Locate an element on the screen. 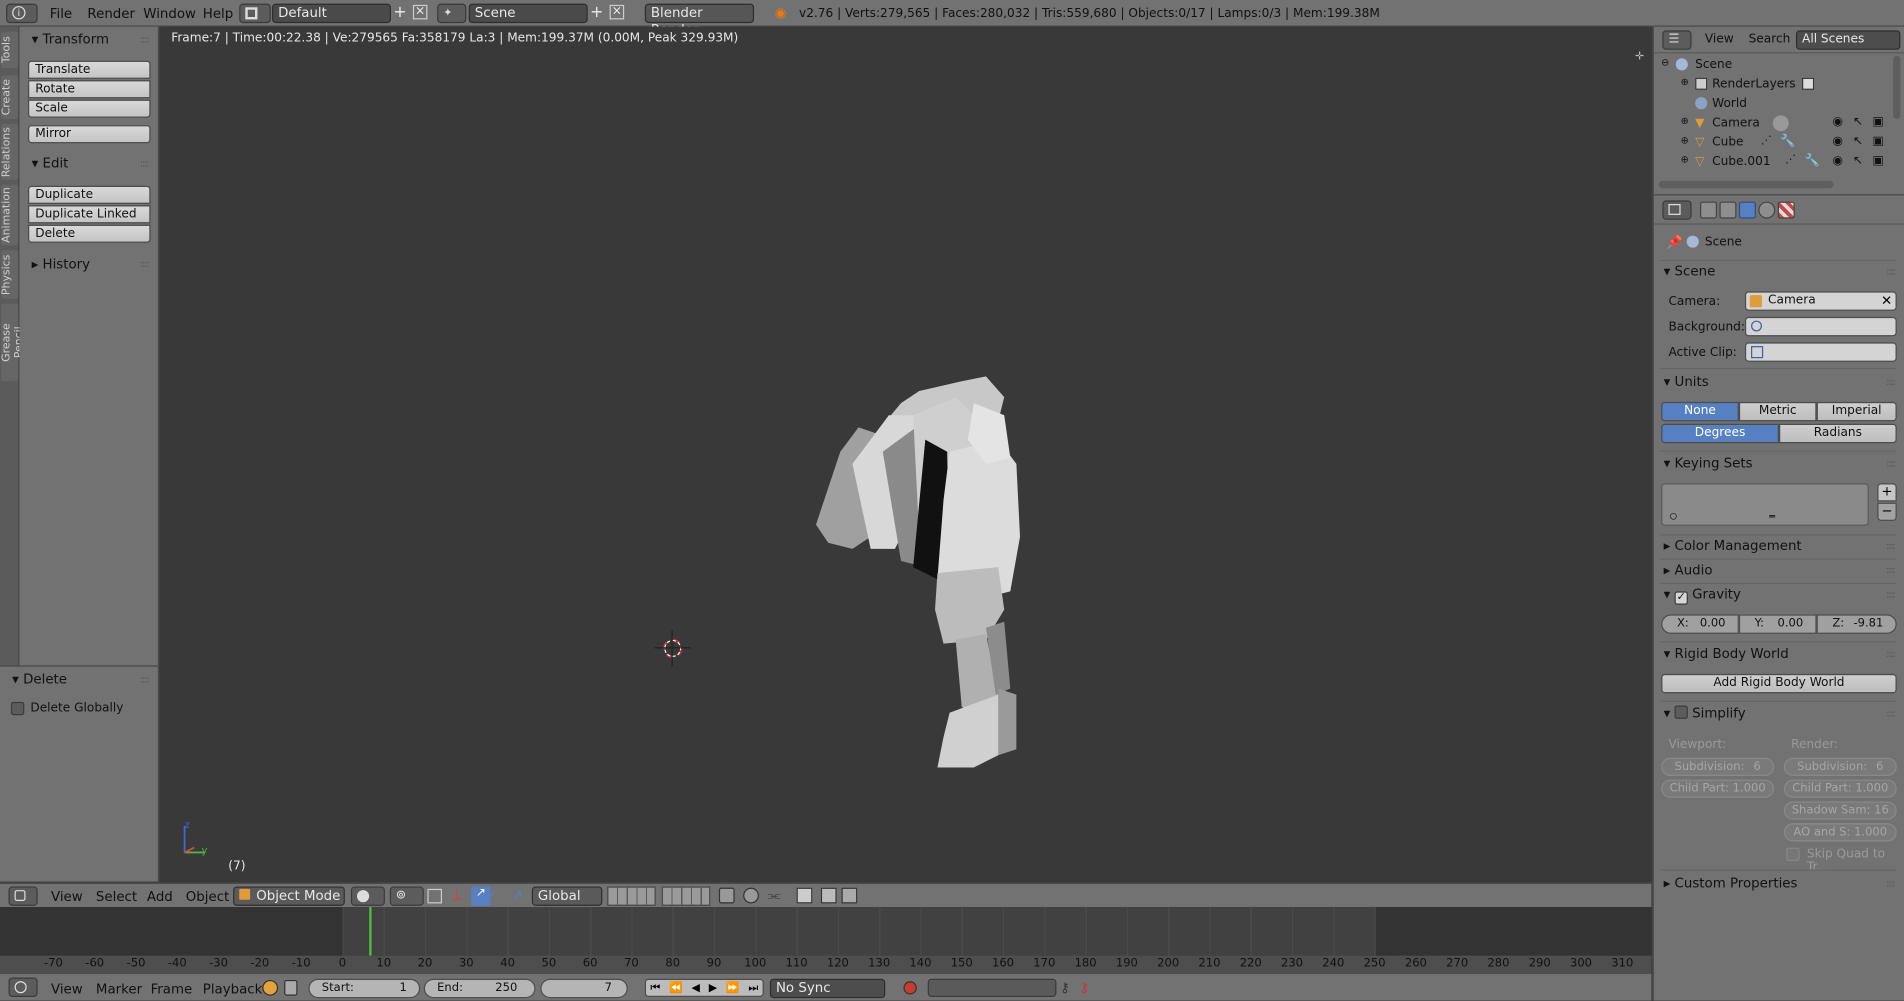  start-frame-field: Start: 1 is located at coordinates (364, 988).